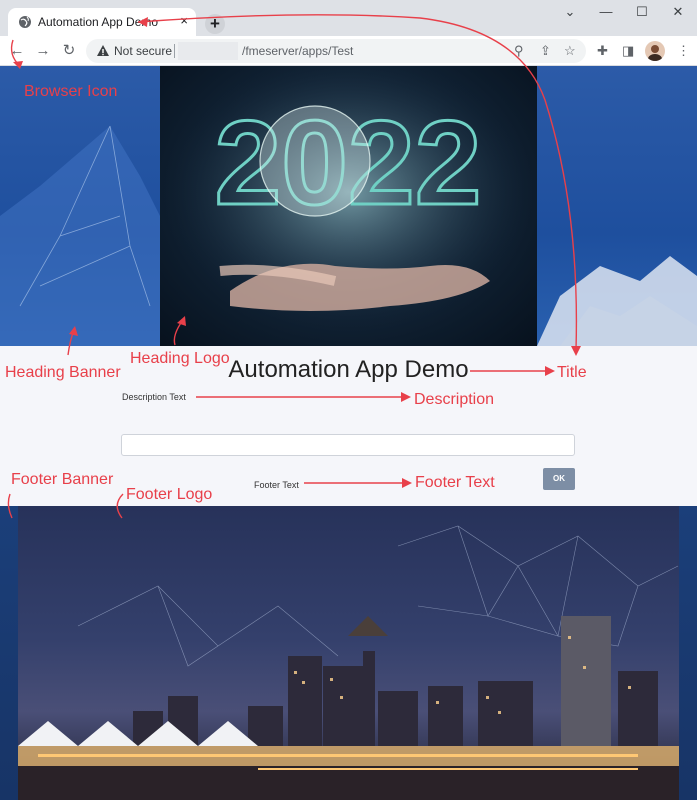 This screenshot has width=697, height=800. I want to click on sidepanel-icon: ◨, so click(628, 51).